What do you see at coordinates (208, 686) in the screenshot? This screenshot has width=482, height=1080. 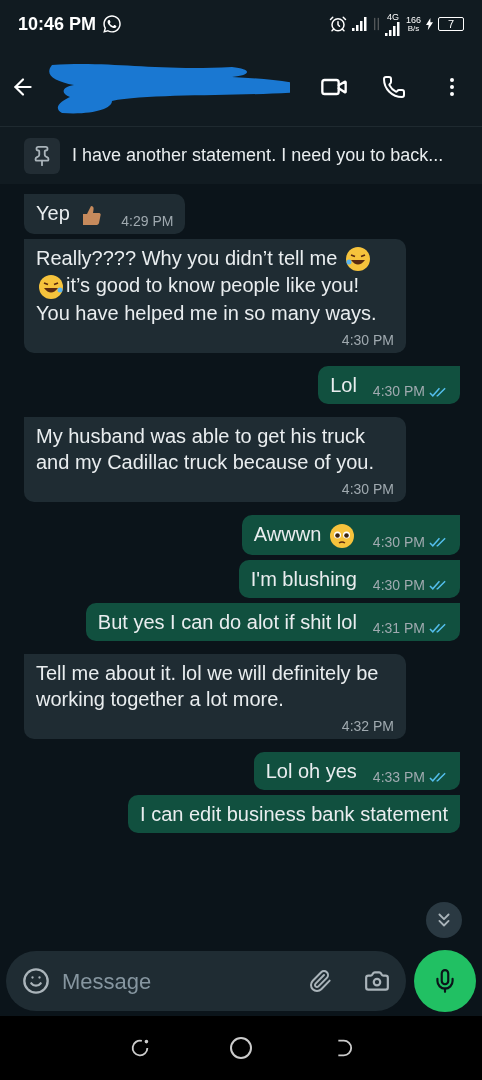 I see `message-text: Tell me about it. lol we will definitely be working together a lot more.` at bounding box center [208, 686].